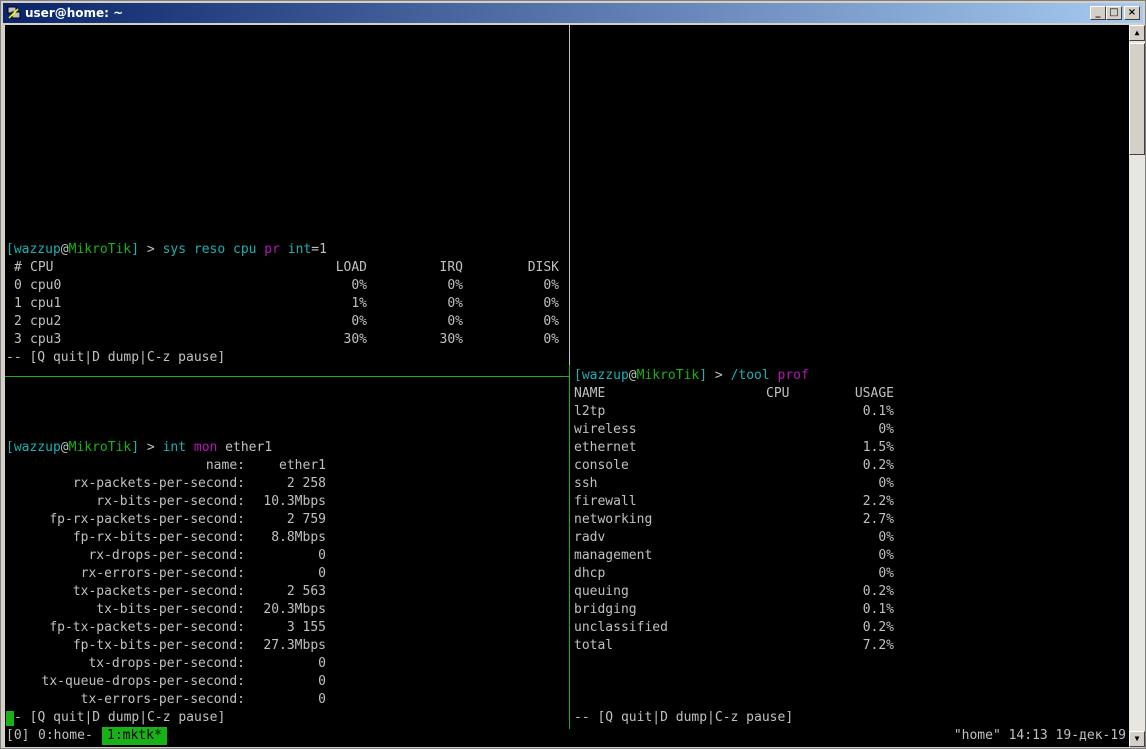  I want to click on scroll-thumb, so click(1137, 99).